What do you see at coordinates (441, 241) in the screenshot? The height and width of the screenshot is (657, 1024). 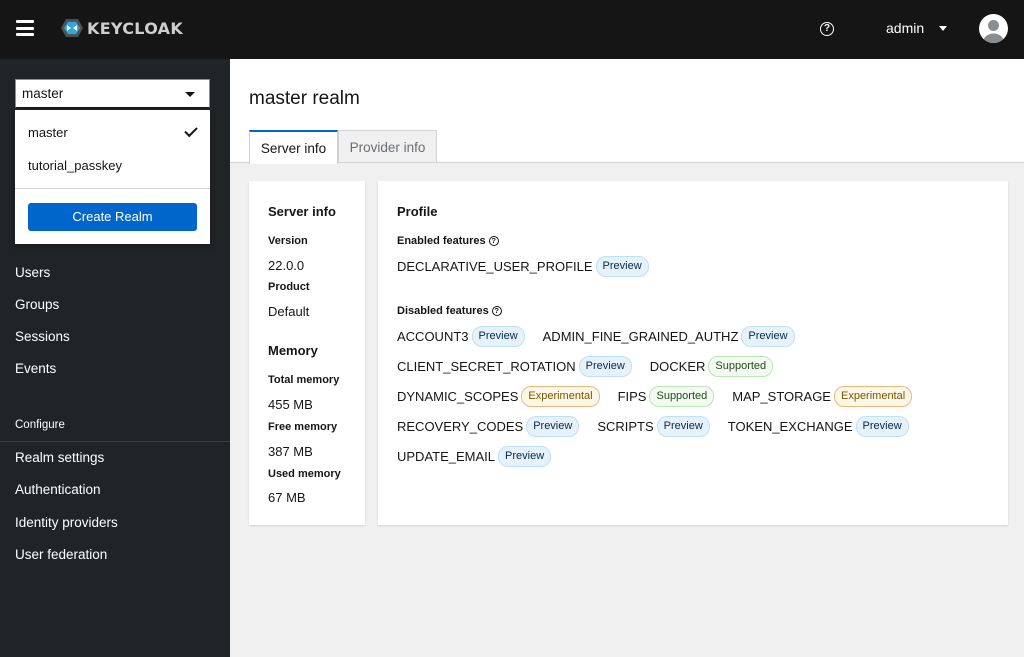 I see `enabled-features-text: Enabled features` at bounding box center [441, 241].